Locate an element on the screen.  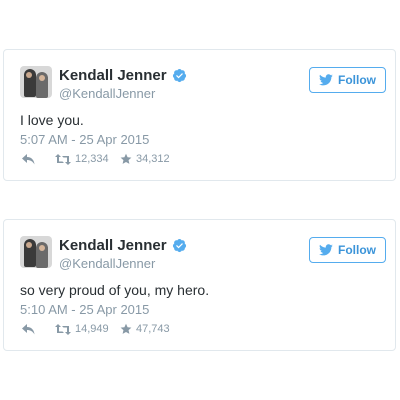
retweet-button: 12,334 is located at coordinates (87, 159).